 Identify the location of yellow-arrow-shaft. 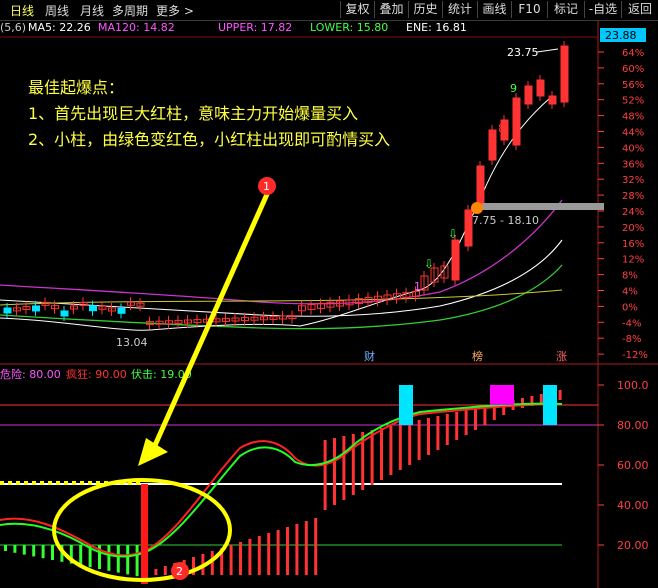
(210, 322).